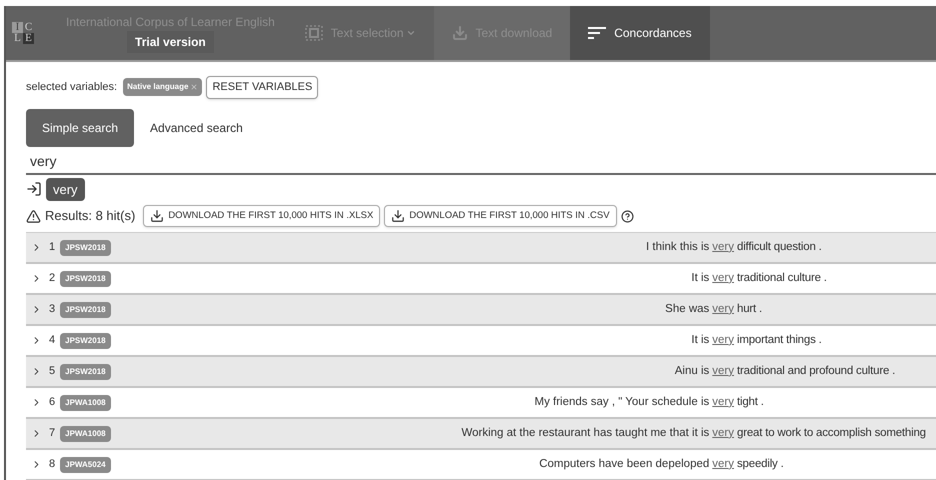 Image resolution: width=936 pixels, height=480 pixels. Describe the element at coordinates (481, 248) in the screenshot. I see `concordance-row: 1 JPSW2018 I think this is very difficult question .` at that location.